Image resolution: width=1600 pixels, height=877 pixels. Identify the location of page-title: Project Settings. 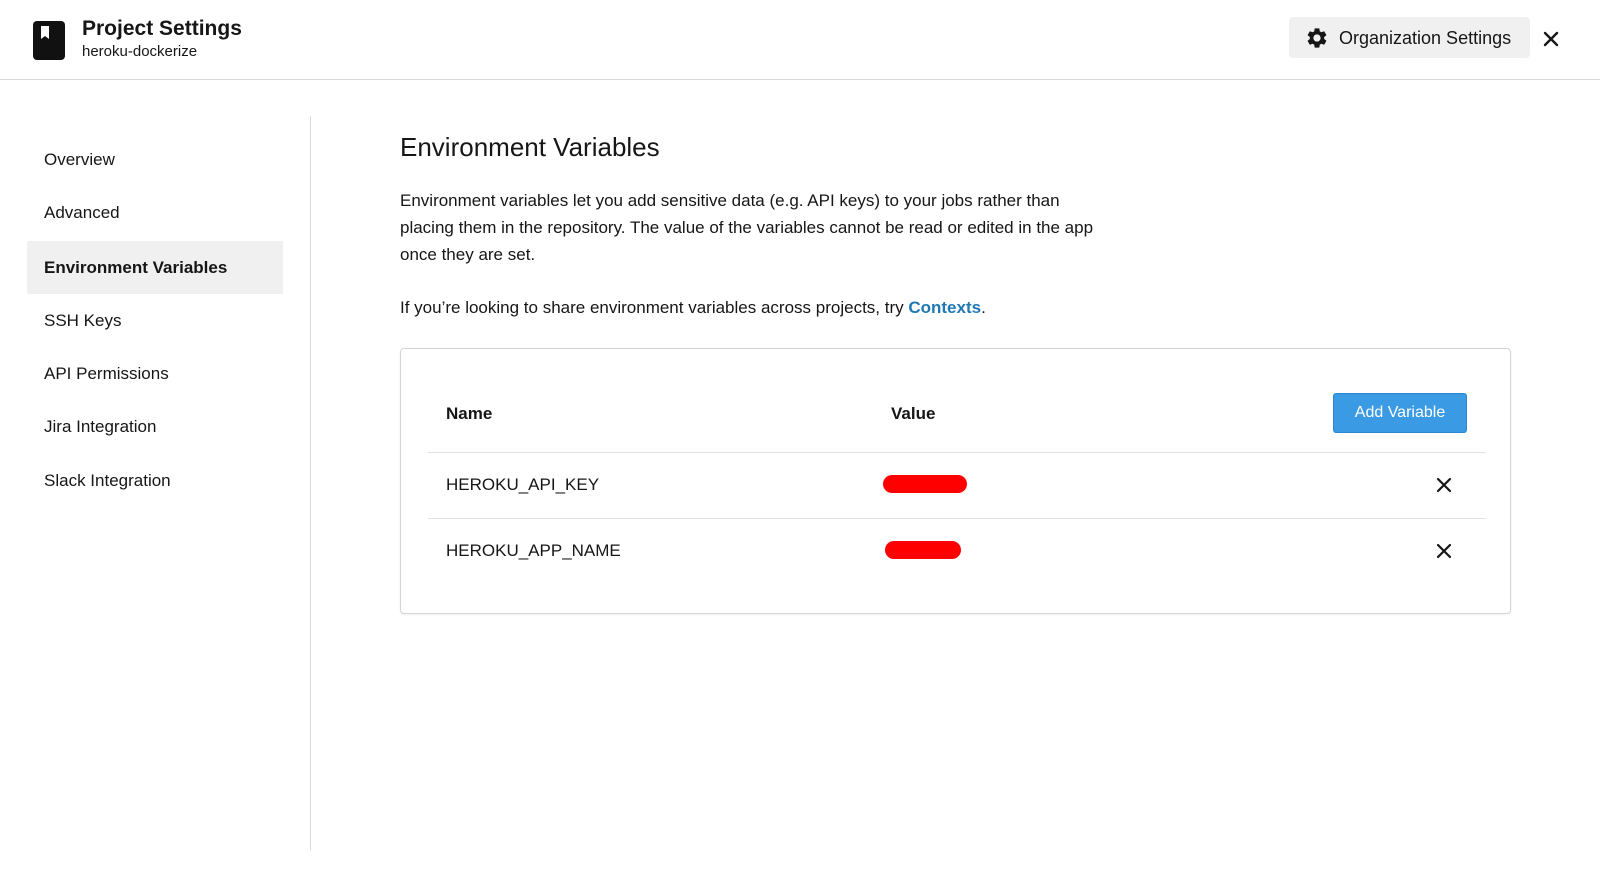
(162, 28).